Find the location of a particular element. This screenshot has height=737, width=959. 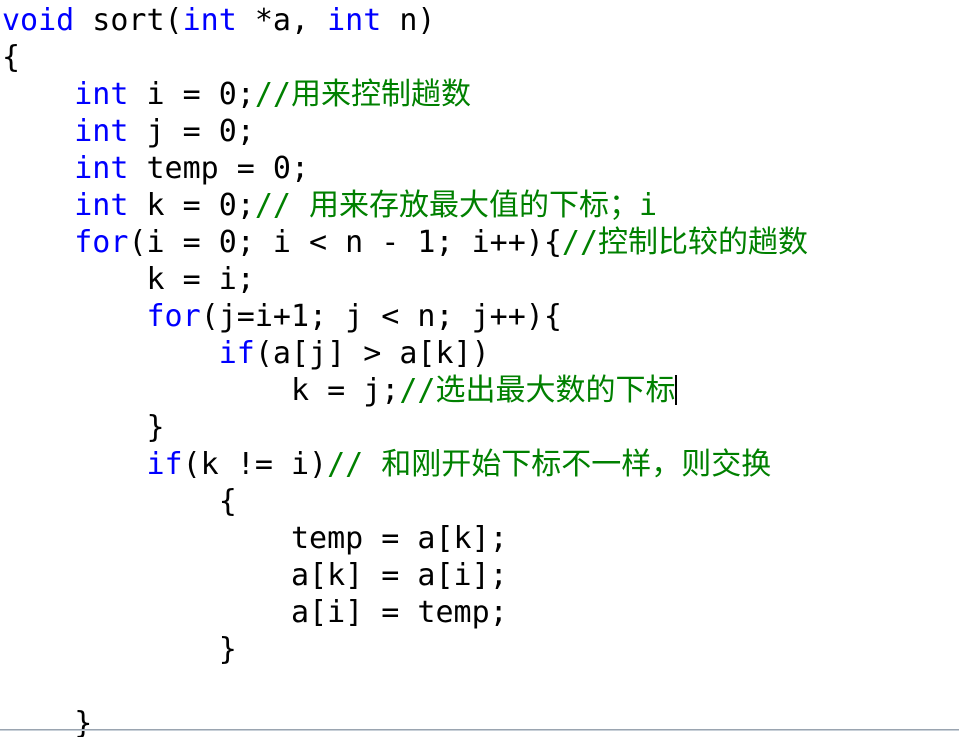

code-line: for(i = 0; i < n - 1; i++){//控制比较的趟数 is located at coordinates (480, 242).